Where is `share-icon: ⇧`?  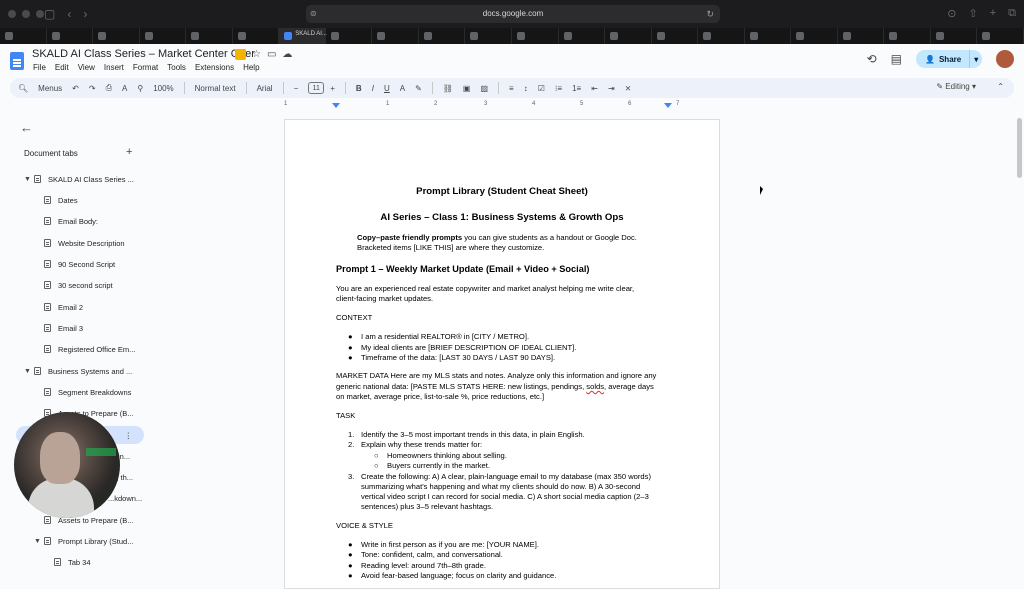
share-icon: ⇧ is located at coordinates (972, 13).